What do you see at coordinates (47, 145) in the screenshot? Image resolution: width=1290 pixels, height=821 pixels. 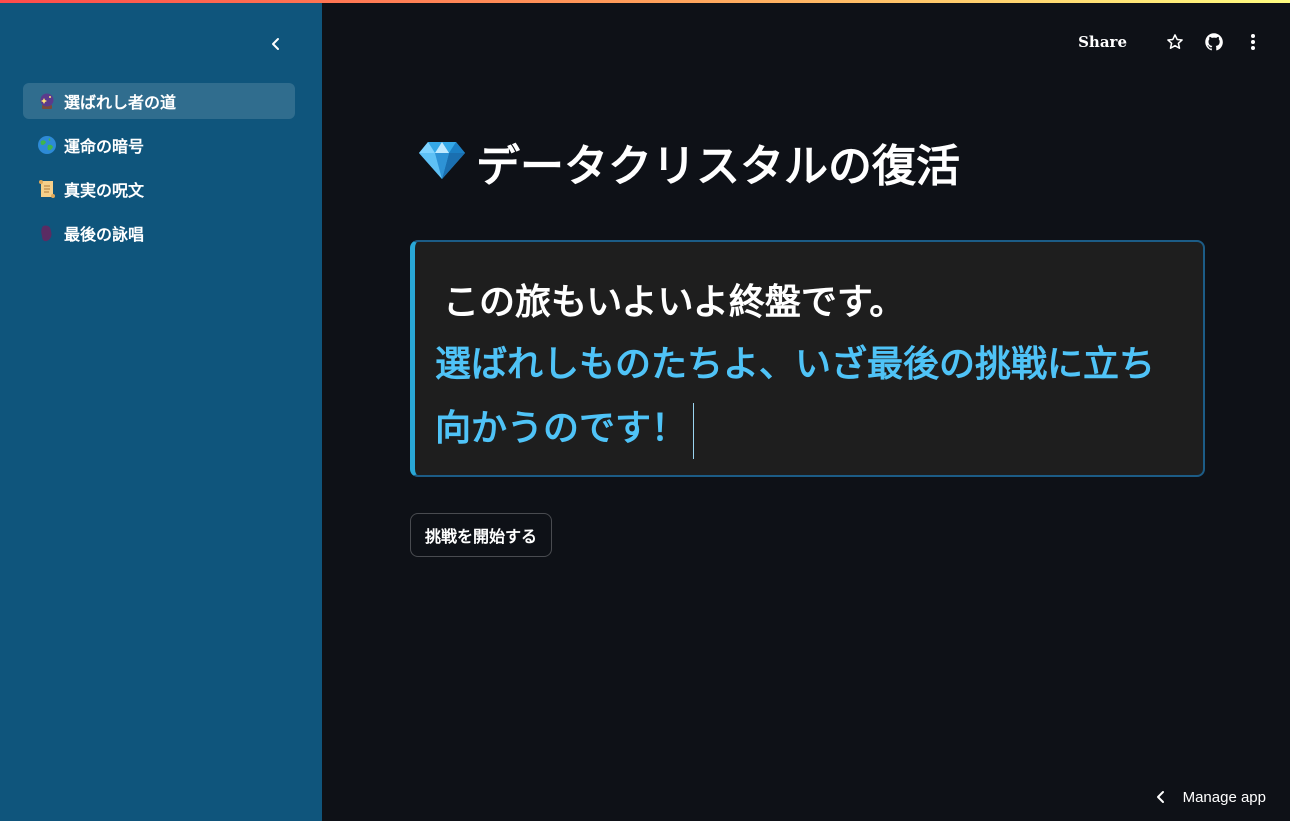 I see `globe-icon` at bounding box center [47, 145].